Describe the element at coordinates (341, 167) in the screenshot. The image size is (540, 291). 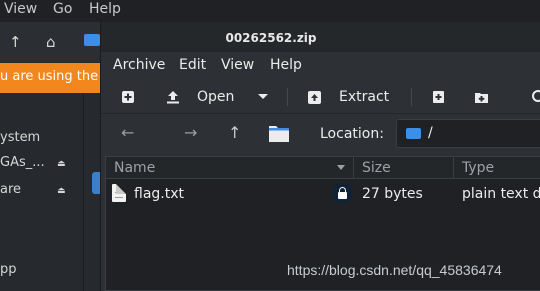
I see `sort-descending-icon` at that location.